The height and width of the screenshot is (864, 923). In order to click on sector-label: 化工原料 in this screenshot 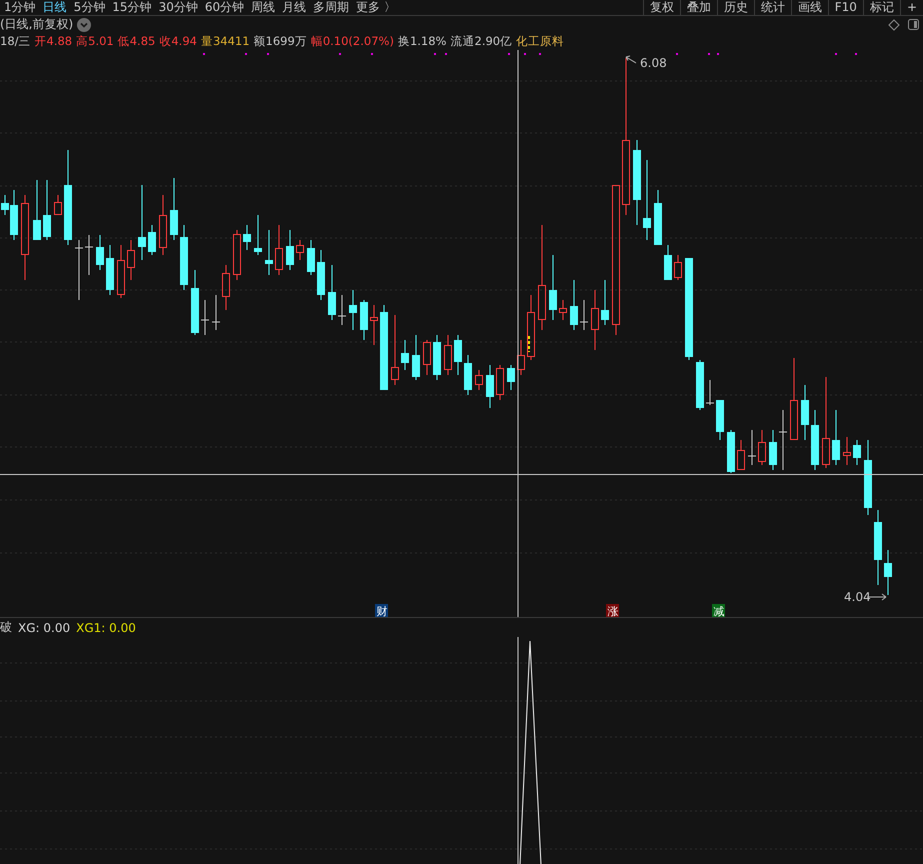, I will do `click(540, 41)`.